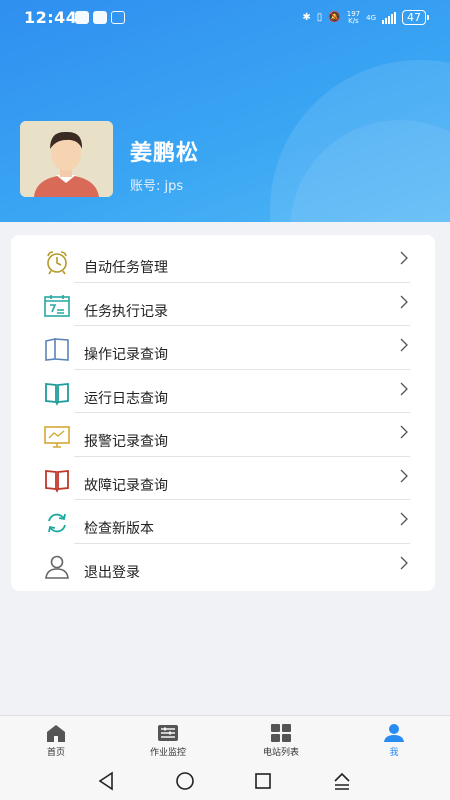  Describe the element at coordinates (306, 17) in the screenshot. I see `bluetooth-icon: ✱` at that location.